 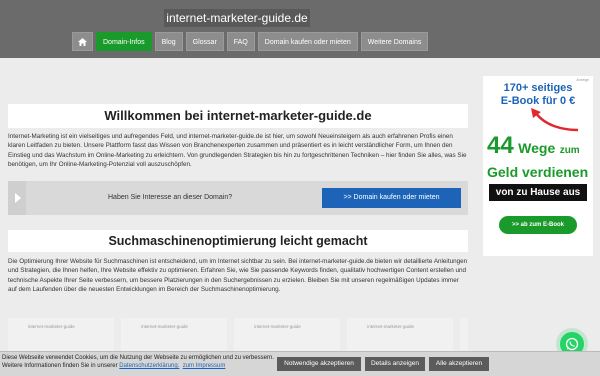 I want to click on privacy-link: Datenschutzerklärung., so click(x=149, y=366).